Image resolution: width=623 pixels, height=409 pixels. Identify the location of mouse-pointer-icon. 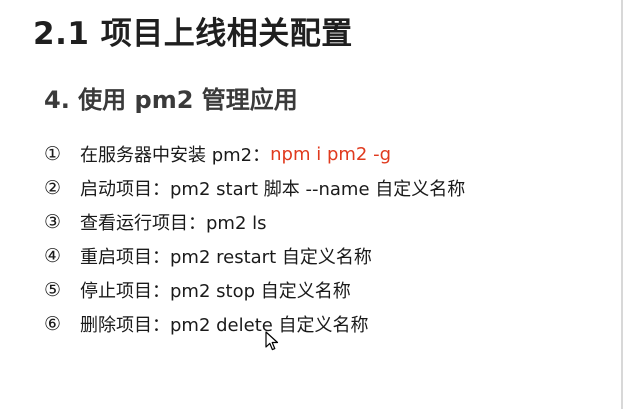
(272, 341).